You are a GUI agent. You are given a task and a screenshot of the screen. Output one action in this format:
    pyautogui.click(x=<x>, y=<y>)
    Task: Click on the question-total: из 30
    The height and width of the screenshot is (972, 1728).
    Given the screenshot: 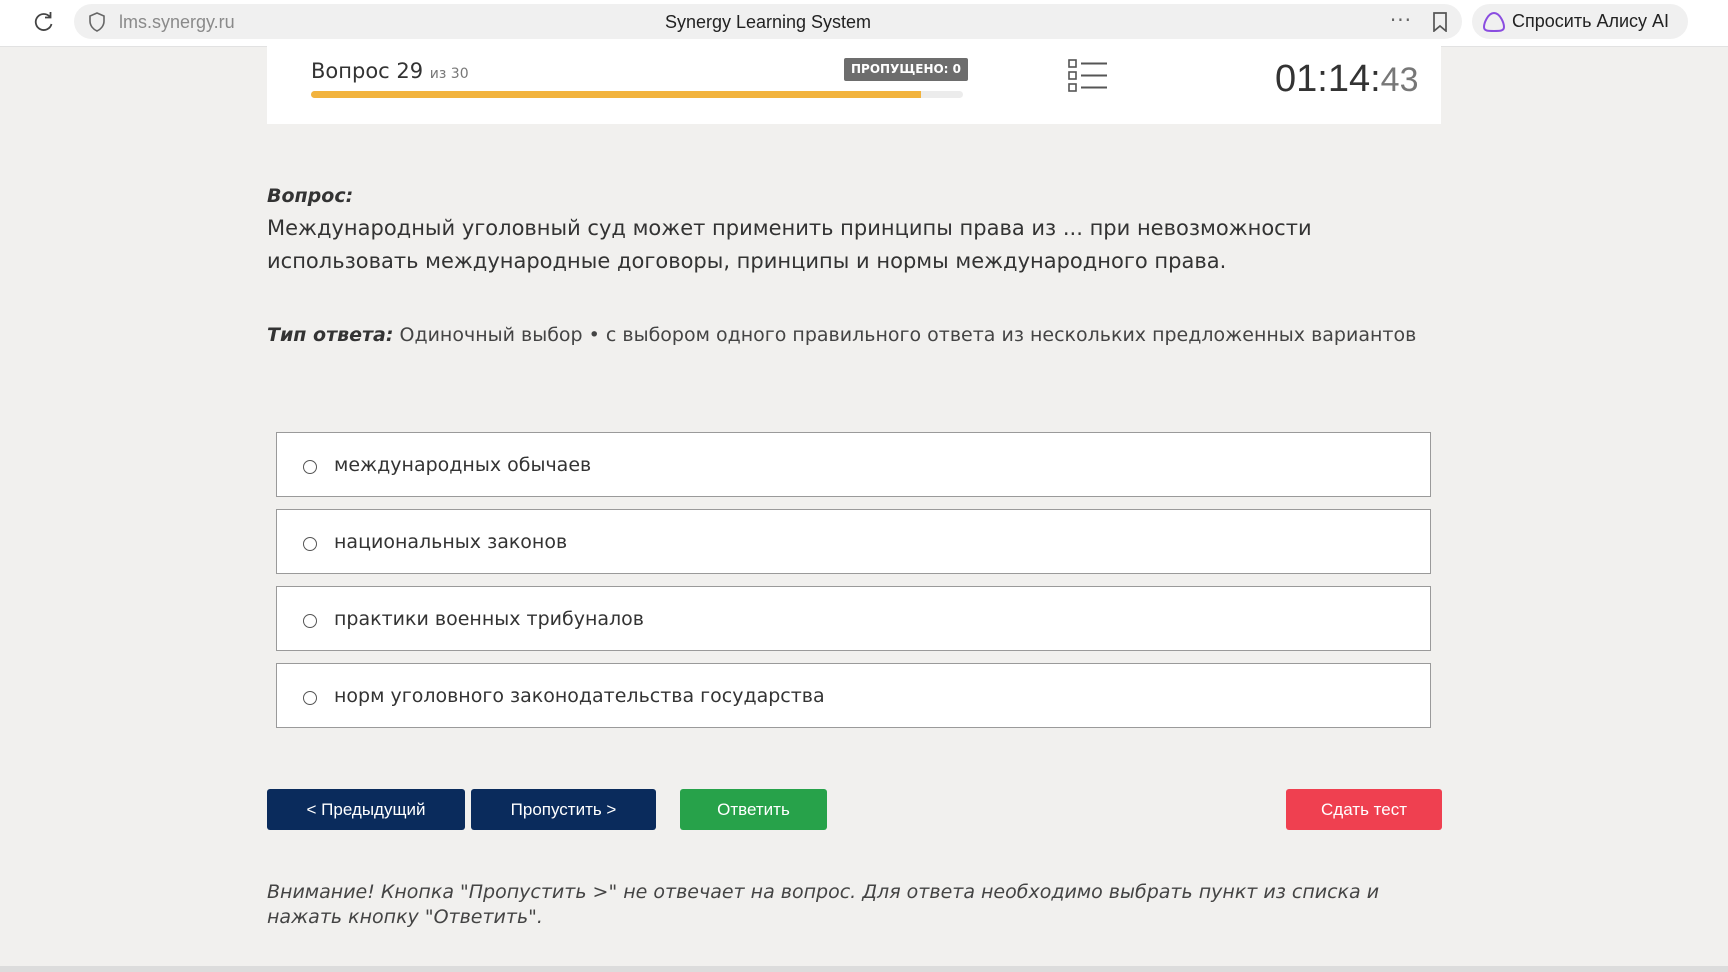 What is the action you would take?
    pyautogui.click(x=449, y=74)
    